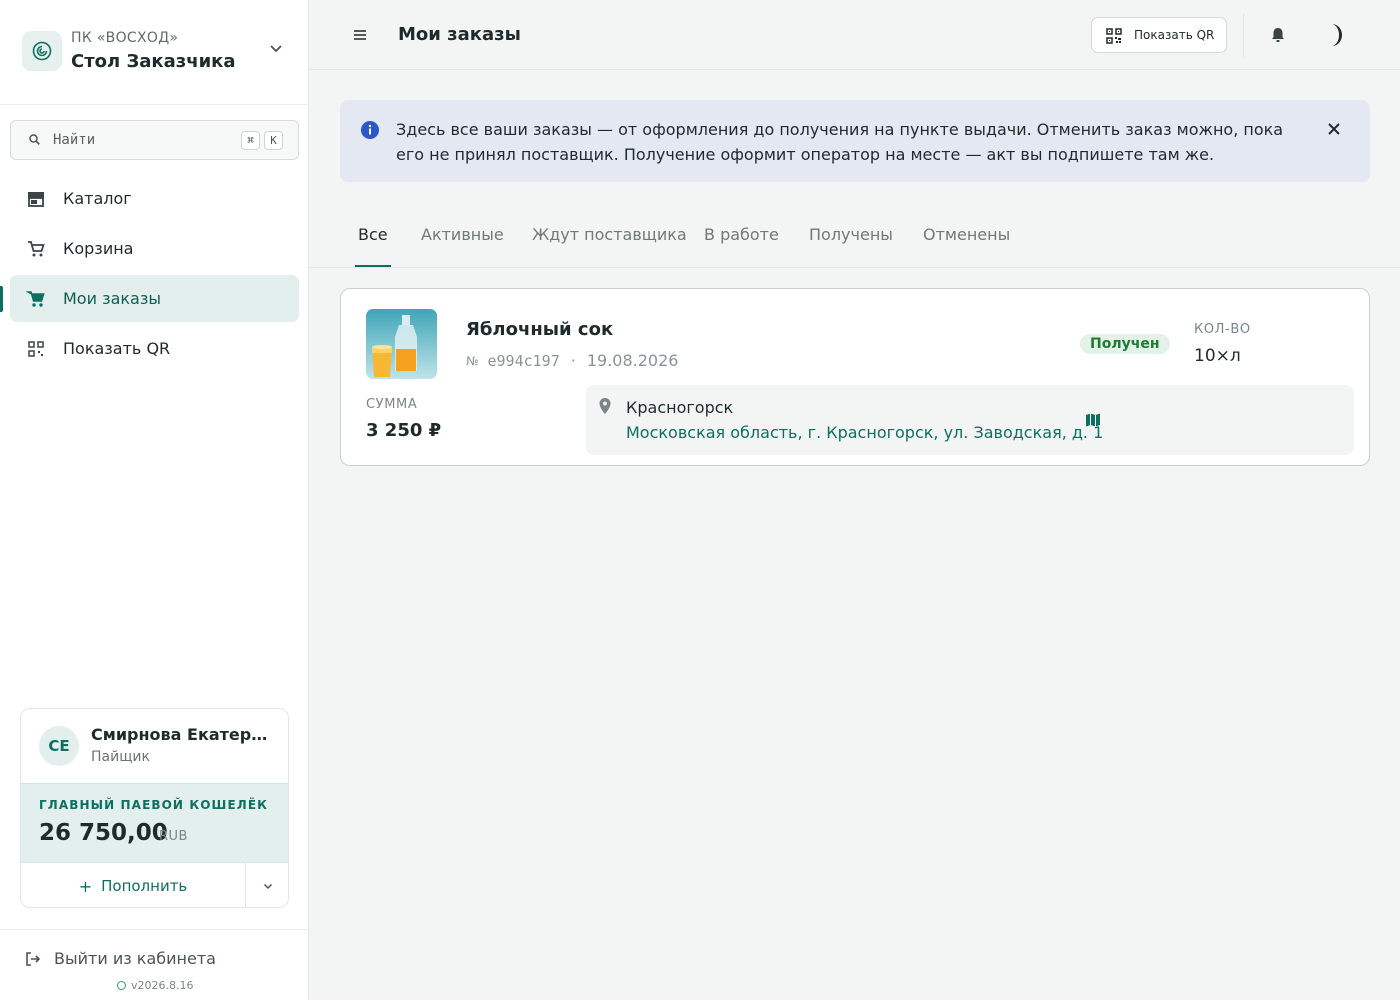 This screenshot has height=1000, width=1400. I want to click on juice-photo-icon, so click(401, 344).